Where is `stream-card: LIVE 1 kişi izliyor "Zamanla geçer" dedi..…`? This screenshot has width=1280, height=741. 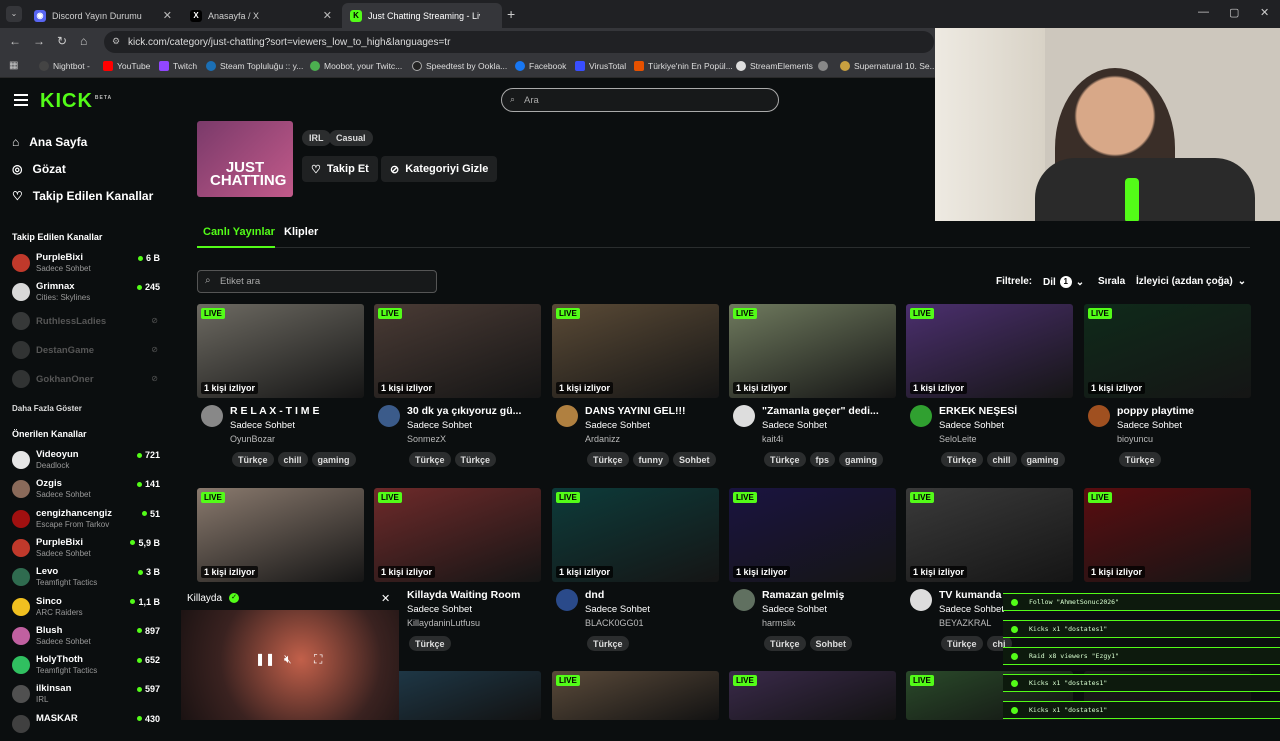
stream-card: LIVE 1 kişi izliyor "Zamanla geçer" dedi..… is located at coordinates (812, 392).